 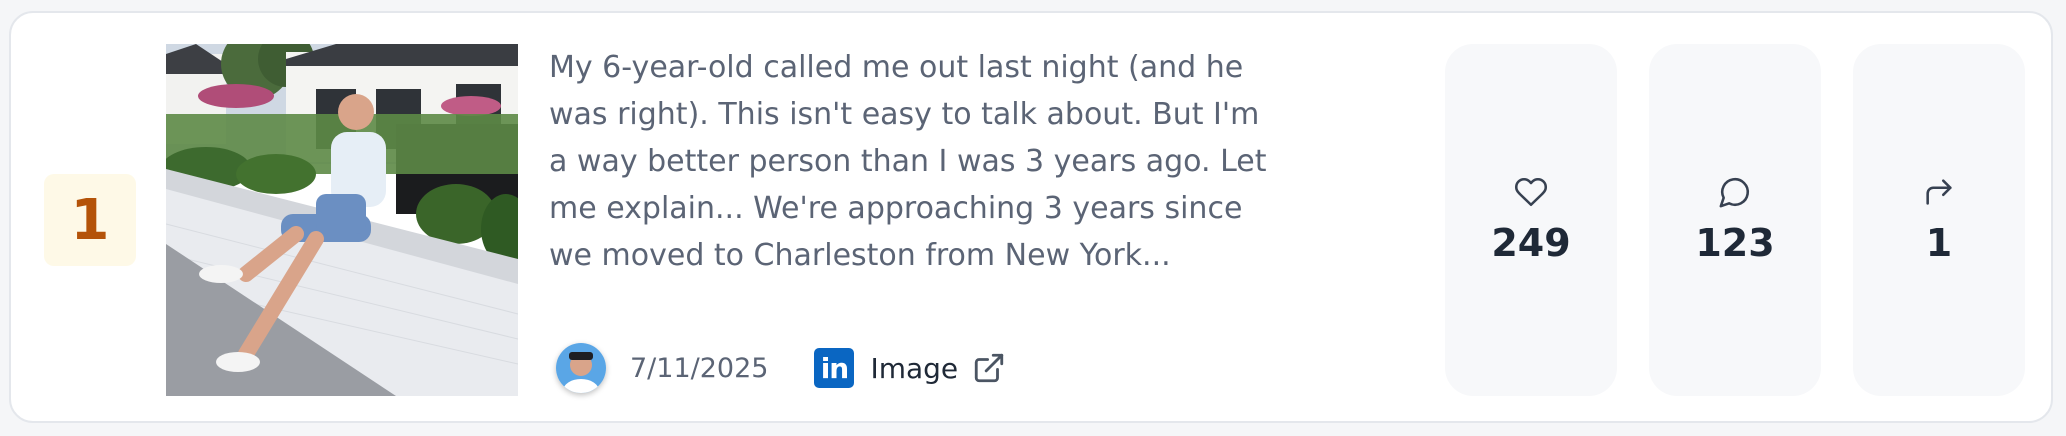 I want to click on shares-count: 1, so click(x=1939, y=243).